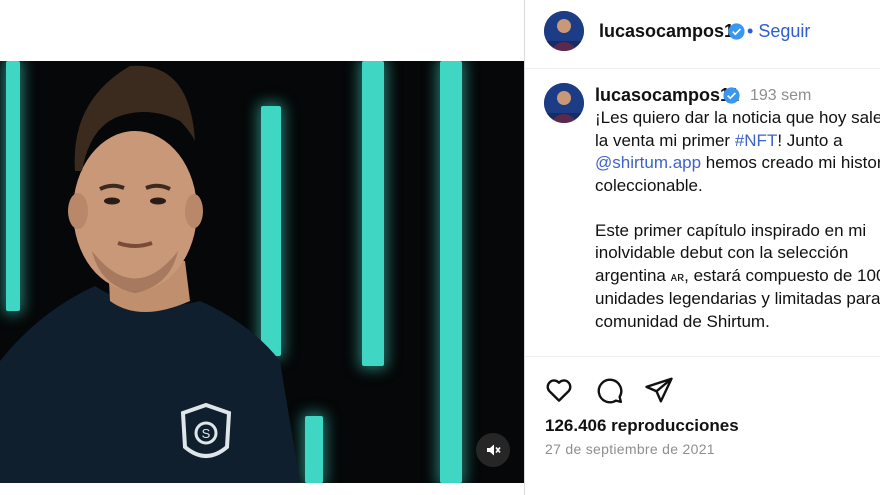 The image size is (880, 495). What do you see at coordinates (630, 449) in the screenshot?
I see `post-date: 27 de septiembre de 2021` at bounding box center [630, 449].